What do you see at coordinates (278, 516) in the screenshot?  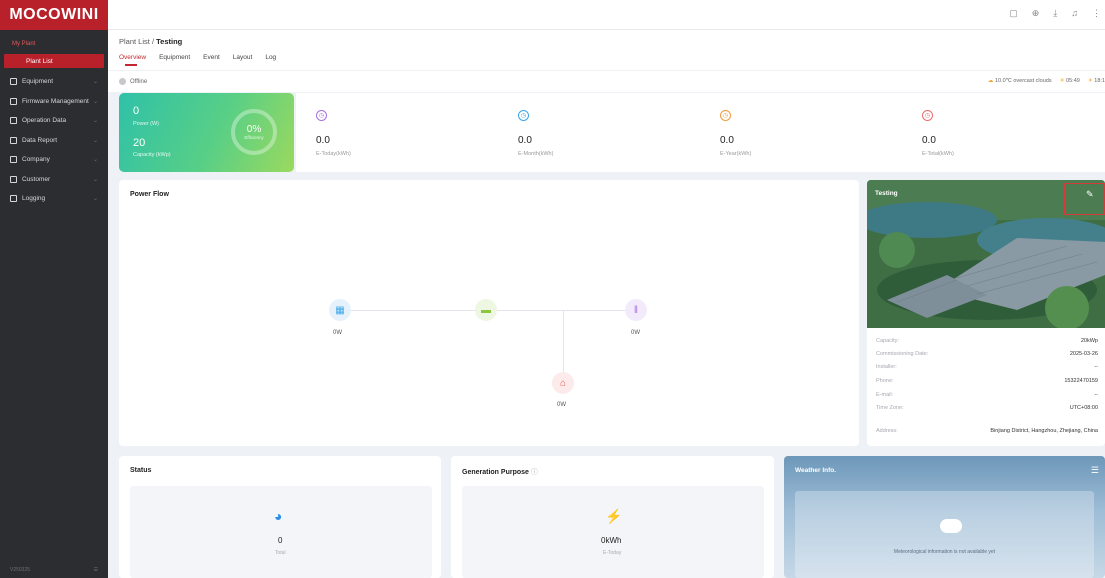 I see `pie-chart-icon: ◕` at bounding box center [278, 516].